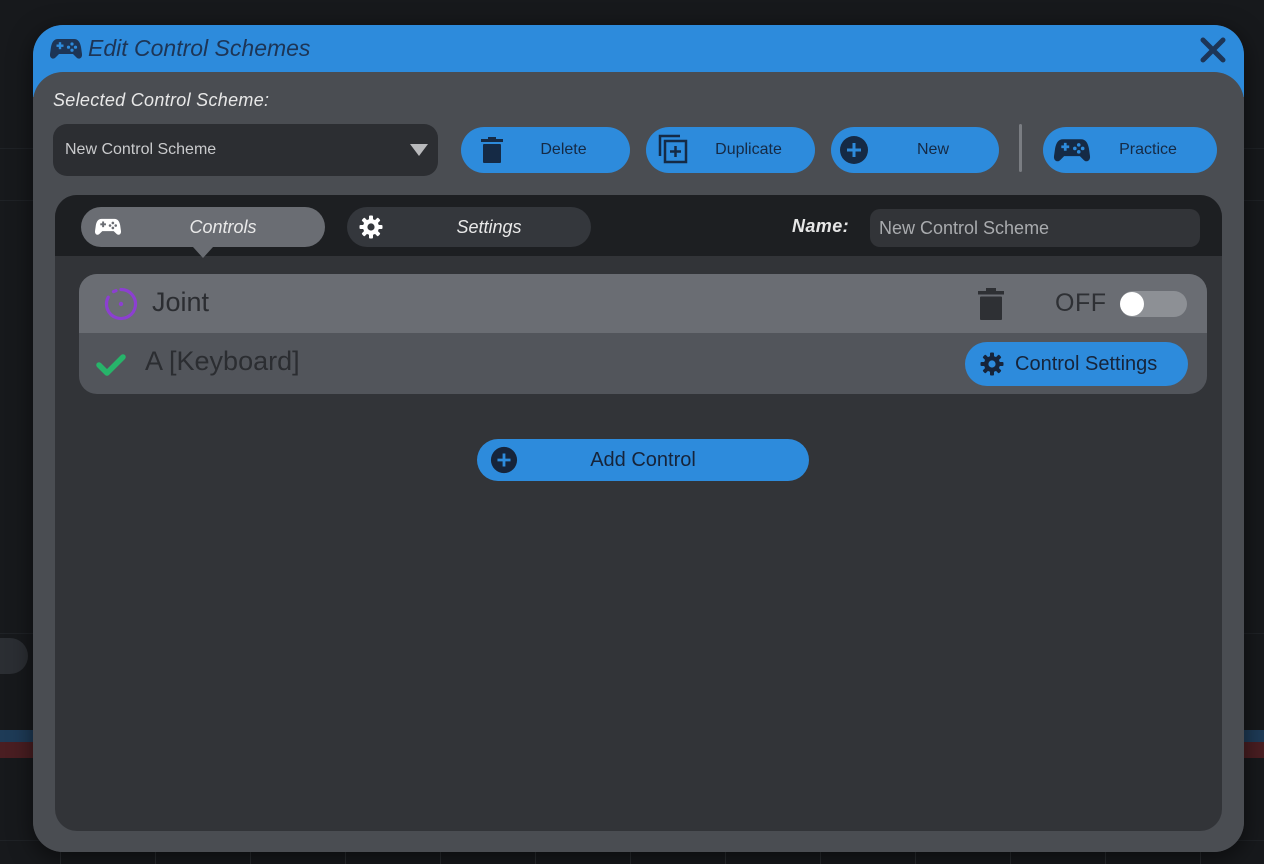 This screenshot has height=864, width=1264. What do you see at coordinates (181, 302) in the screenshot?
I see `control-type-label: Joint` at bounding box center [181, 302].